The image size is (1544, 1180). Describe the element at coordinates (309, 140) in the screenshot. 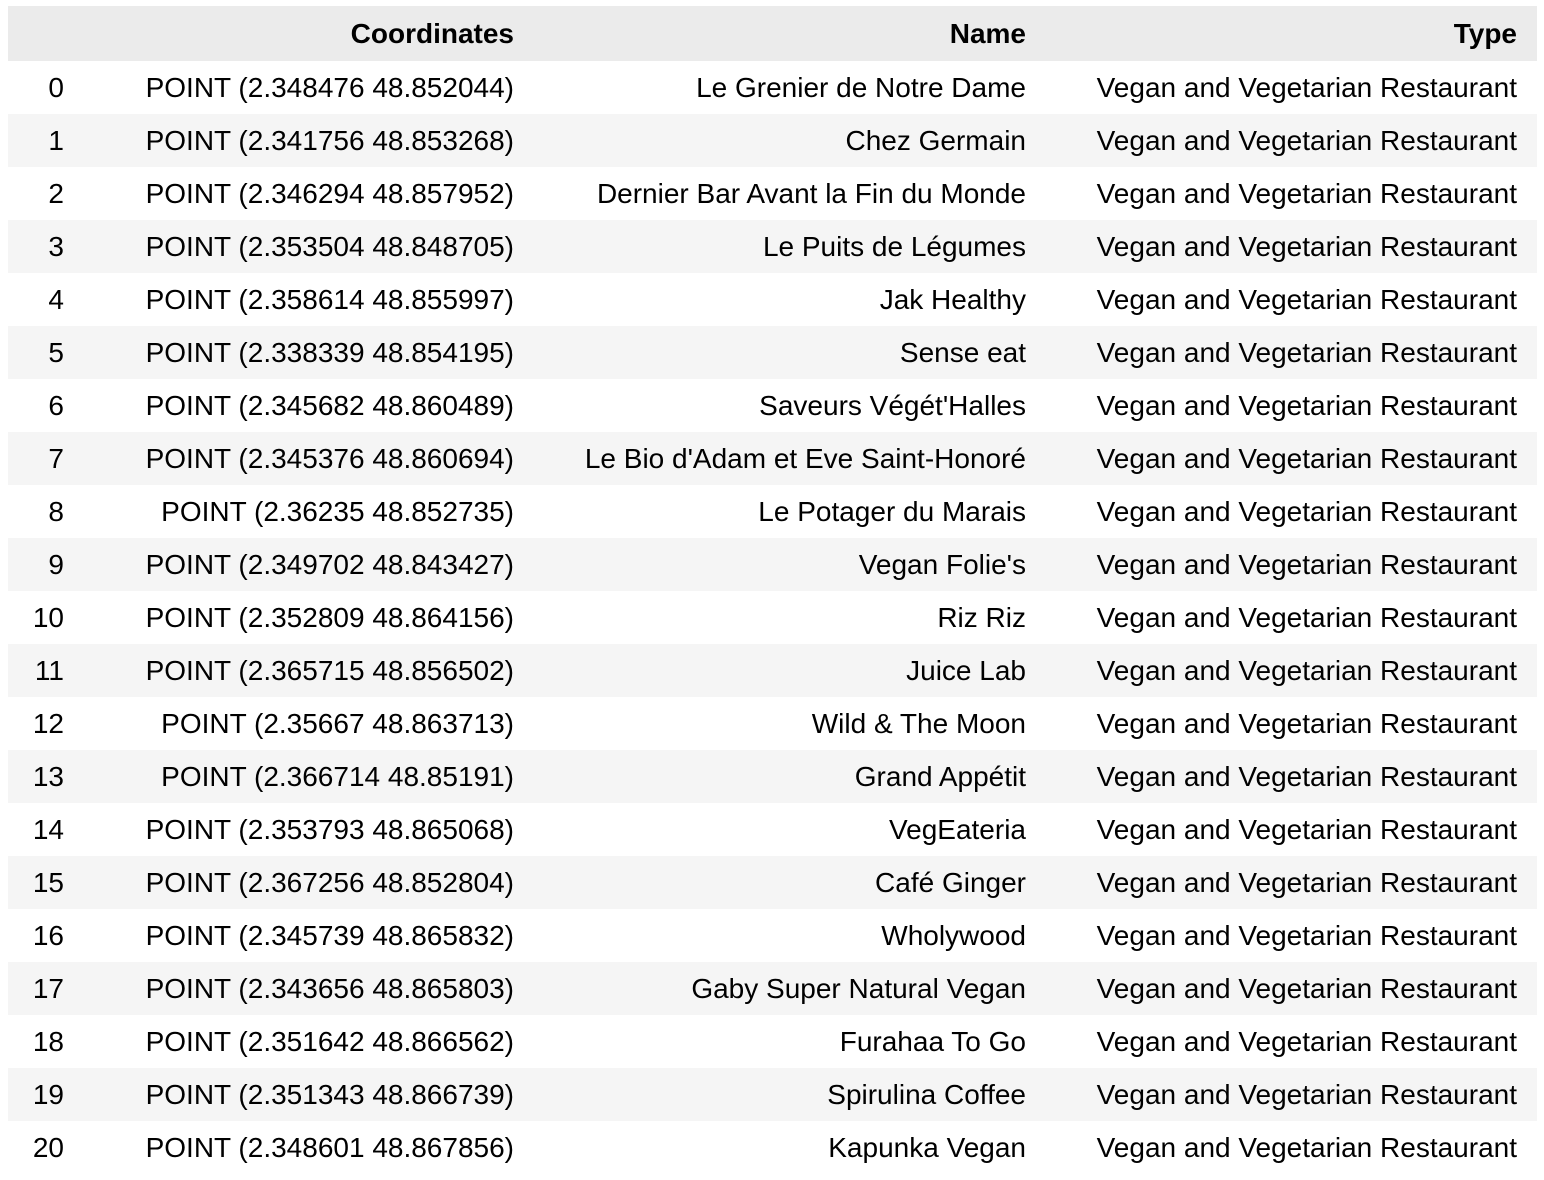

I see `coordinates-cell: POINT (2.341756 48.853268)` at that location.